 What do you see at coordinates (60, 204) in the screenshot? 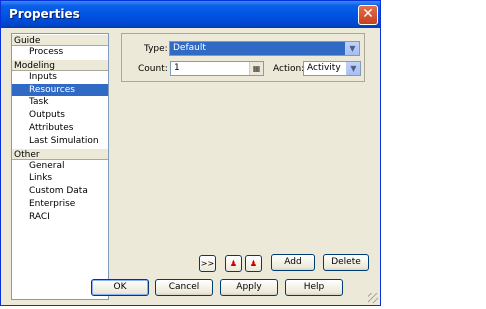
I see `nav-item-enterprise: Enterprise` at bounding box center [60, 204].